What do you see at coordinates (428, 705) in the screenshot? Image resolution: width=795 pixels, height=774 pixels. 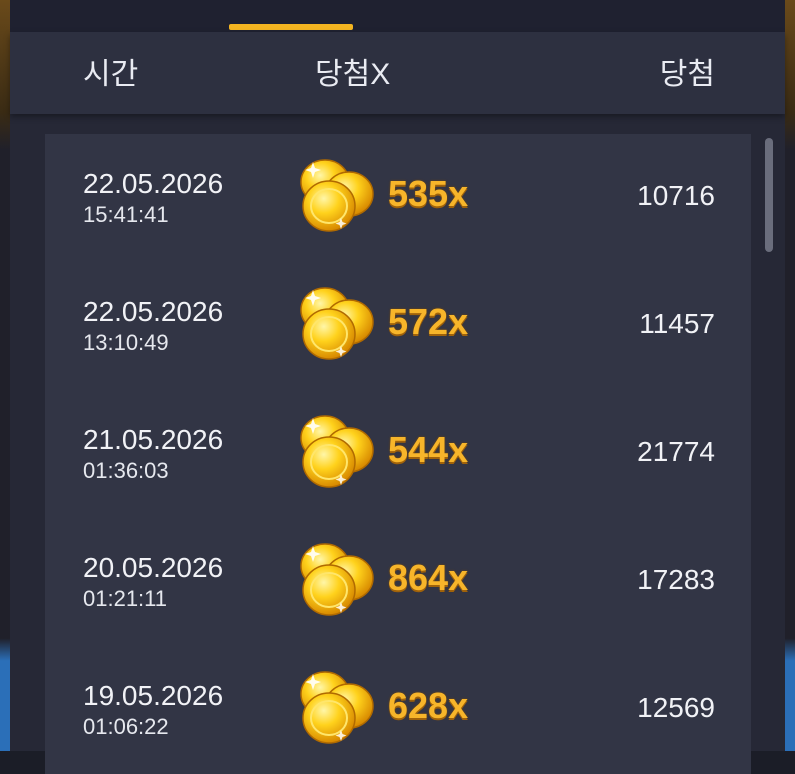 I see `row-multiplier: 628x` at bounding box center [428, 705].